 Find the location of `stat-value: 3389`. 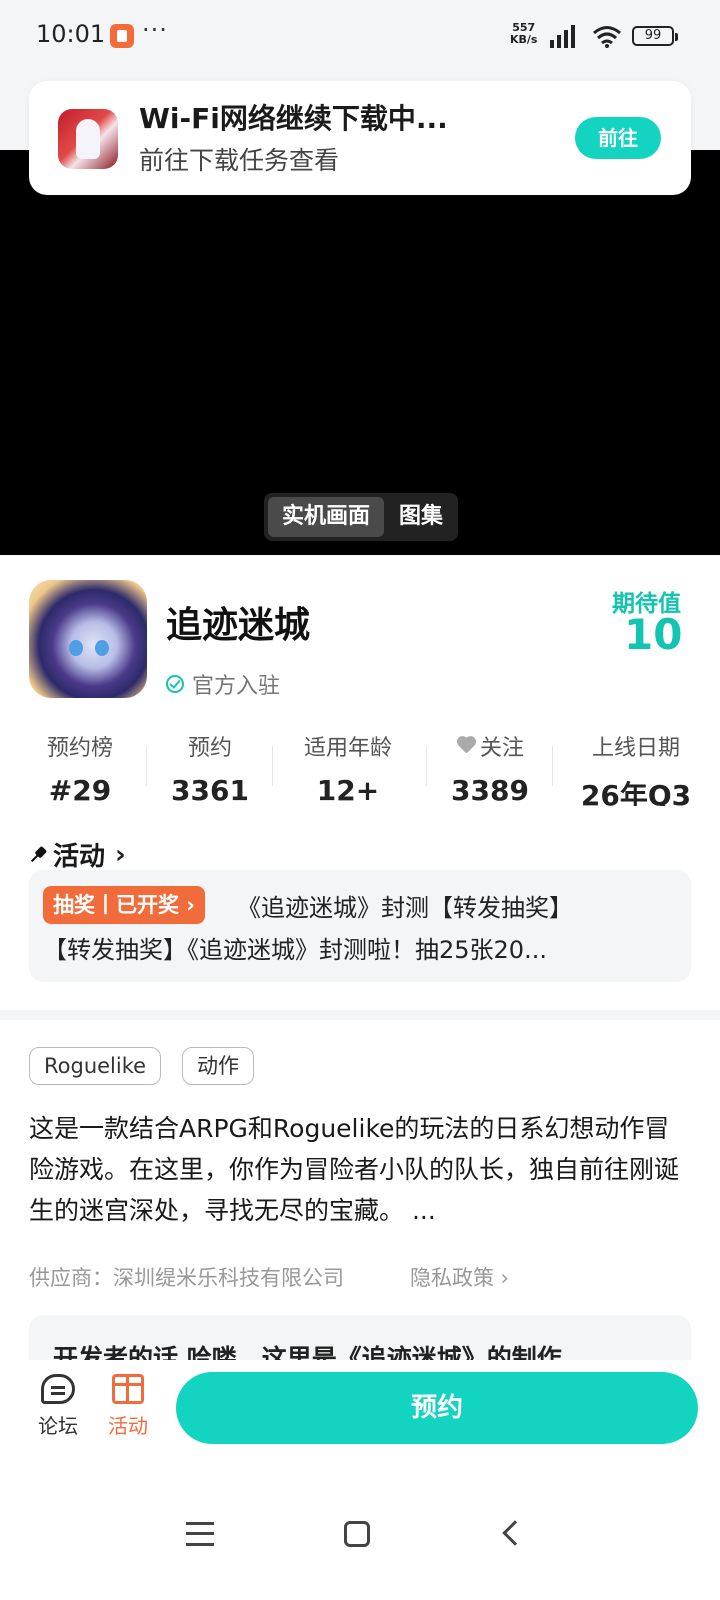

stat-value: 3389 is located at coordinates (490, 790).